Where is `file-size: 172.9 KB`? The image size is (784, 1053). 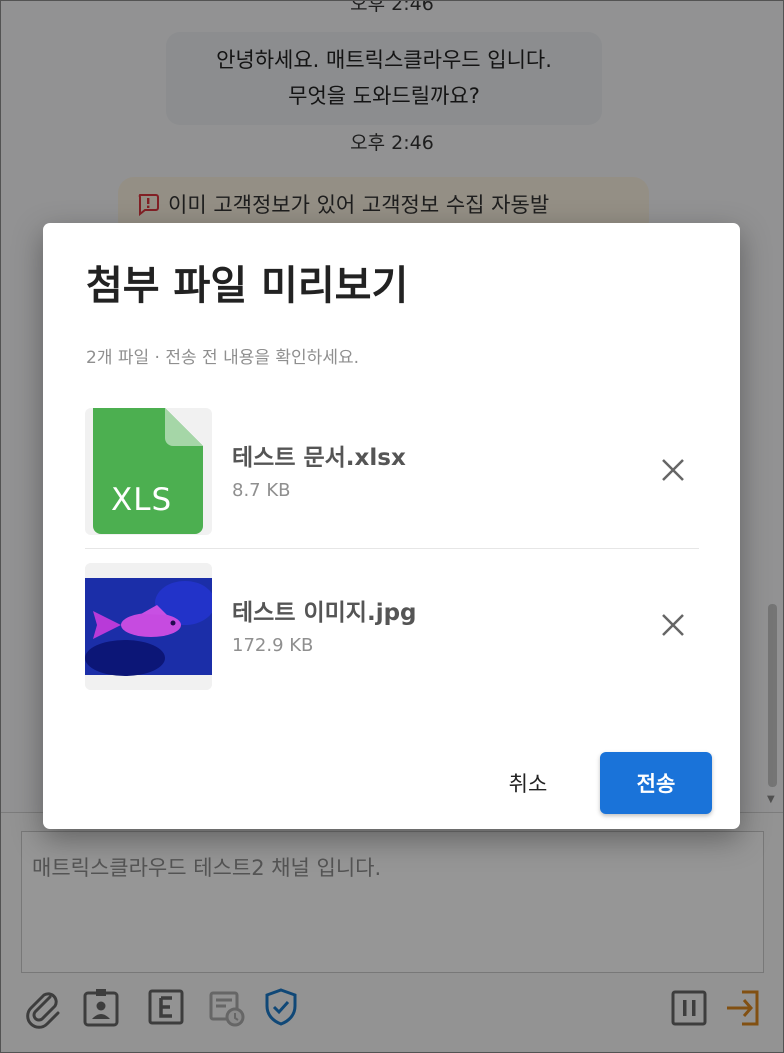
file-size: 172.9 KB is located at coordinates (273, 645).